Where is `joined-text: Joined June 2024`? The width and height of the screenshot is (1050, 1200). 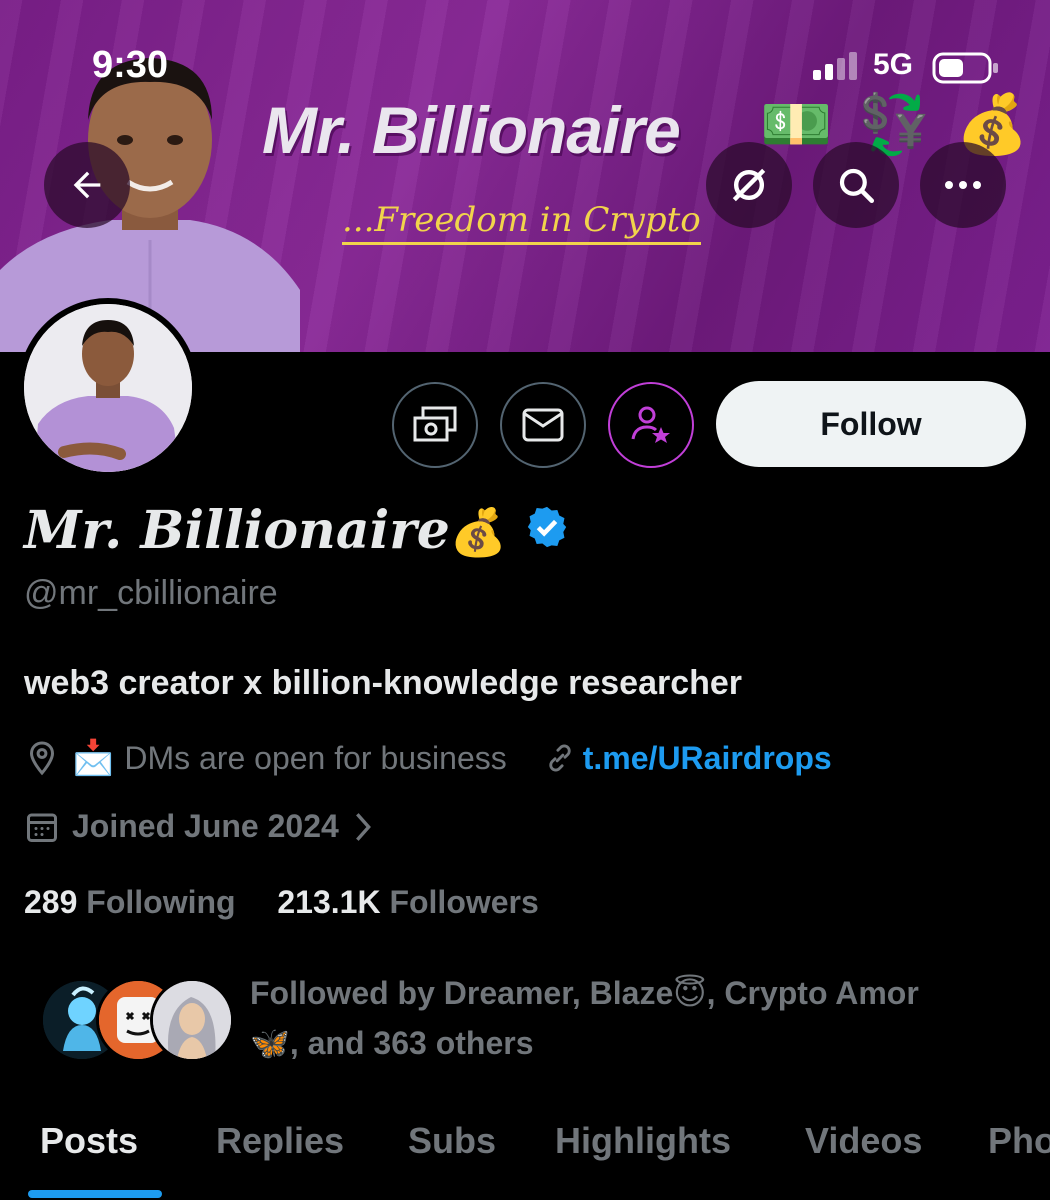 joined-text: Joined June 2024 is located at coordinates (205, 826).